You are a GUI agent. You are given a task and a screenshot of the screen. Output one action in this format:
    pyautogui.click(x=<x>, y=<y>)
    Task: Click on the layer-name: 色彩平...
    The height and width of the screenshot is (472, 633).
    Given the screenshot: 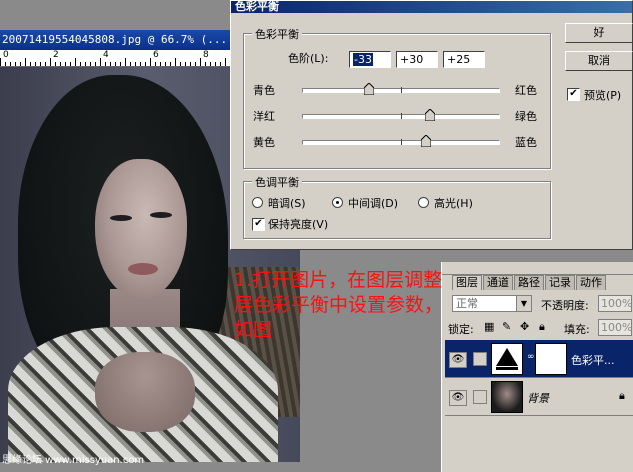 What is the action you would take?
    pyautogui.click(x=593, y=360)
    